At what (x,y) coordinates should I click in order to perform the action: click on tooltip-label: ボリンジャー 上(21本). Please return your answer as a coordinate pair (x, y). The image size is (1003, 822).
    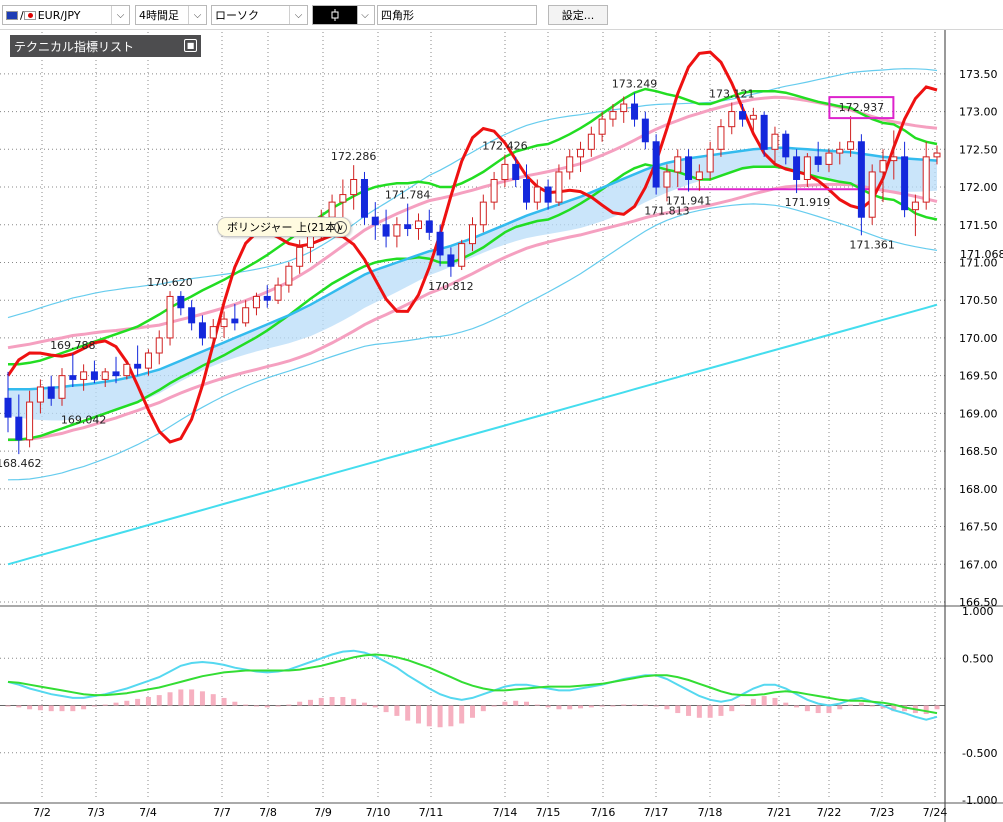
    Looking at the image, I should click on (284, 227).